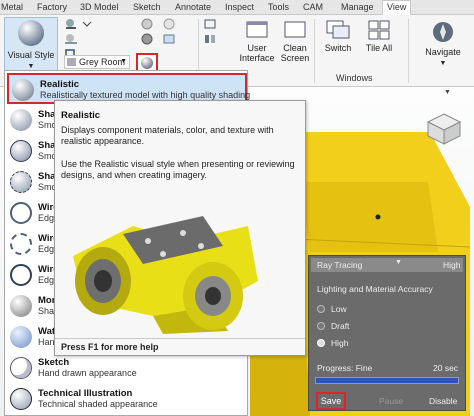  Describe the element at coordinates (85, 393) in the screenshot. I see `style-item-title: Technical Illustration` at that location.